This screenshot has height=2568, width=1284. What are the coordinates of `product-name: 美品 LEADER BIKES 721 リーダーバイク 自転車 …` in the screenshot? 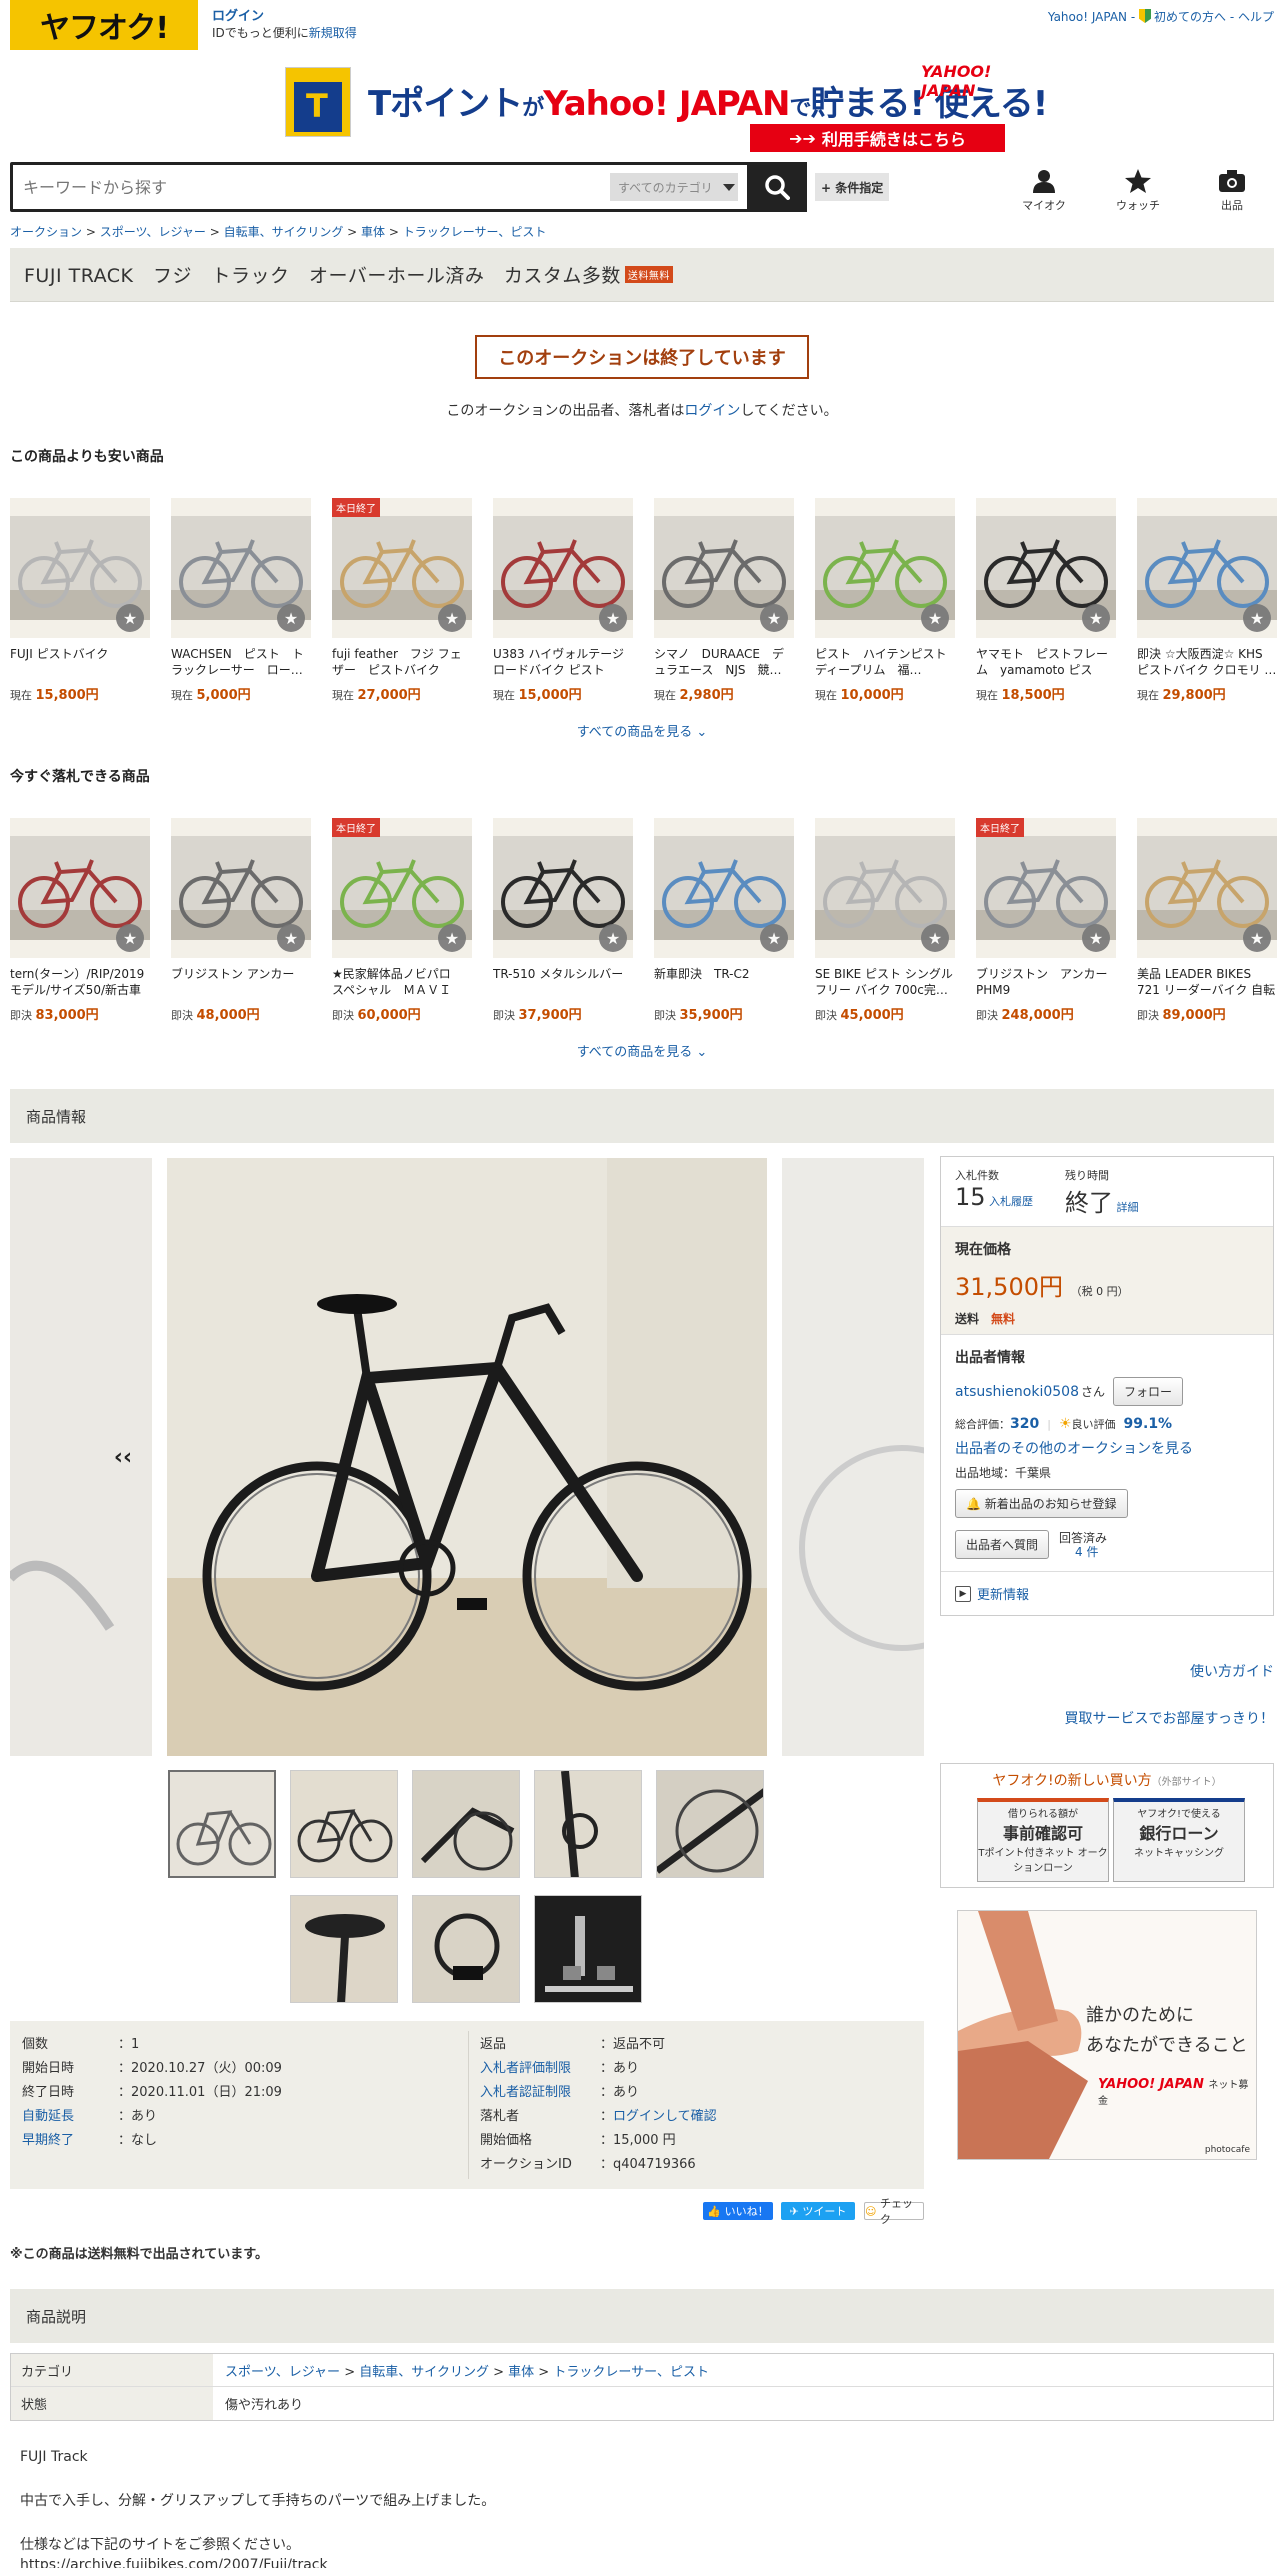 It's located at (1207, 982).